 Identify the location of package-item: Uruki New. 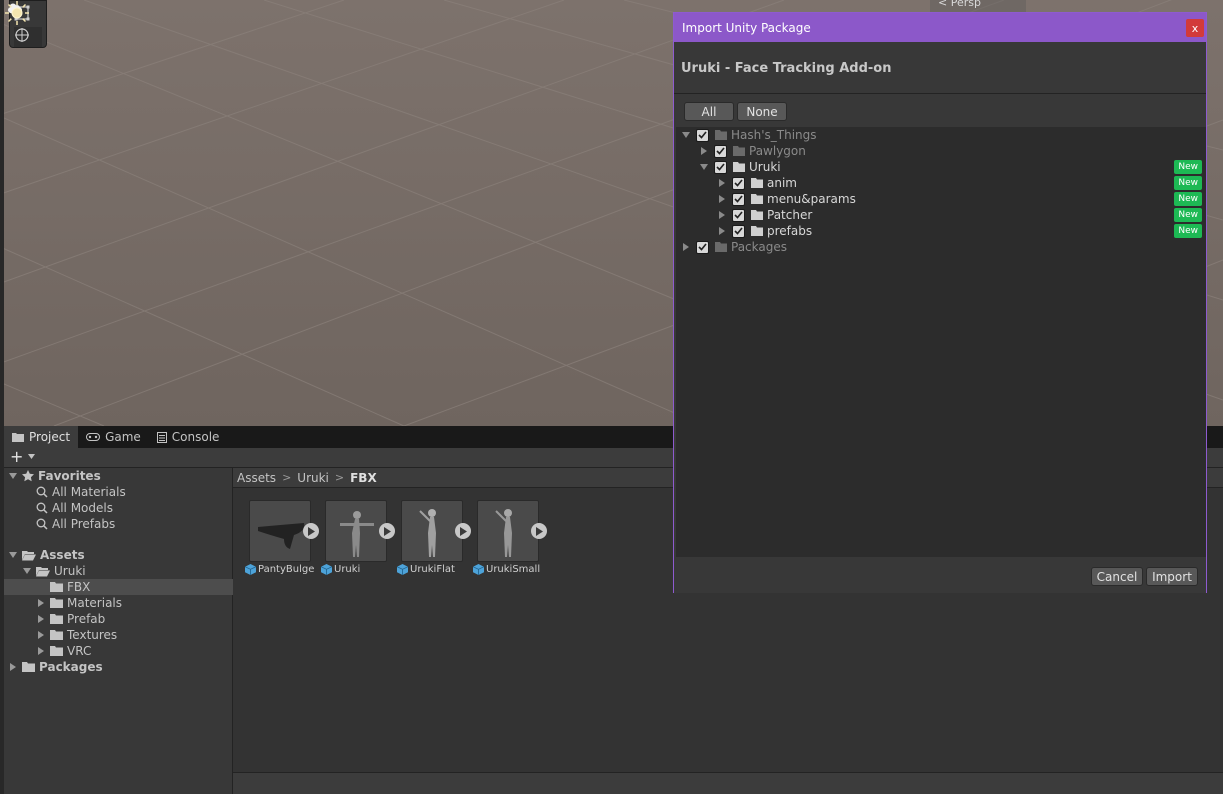
(941, 167).